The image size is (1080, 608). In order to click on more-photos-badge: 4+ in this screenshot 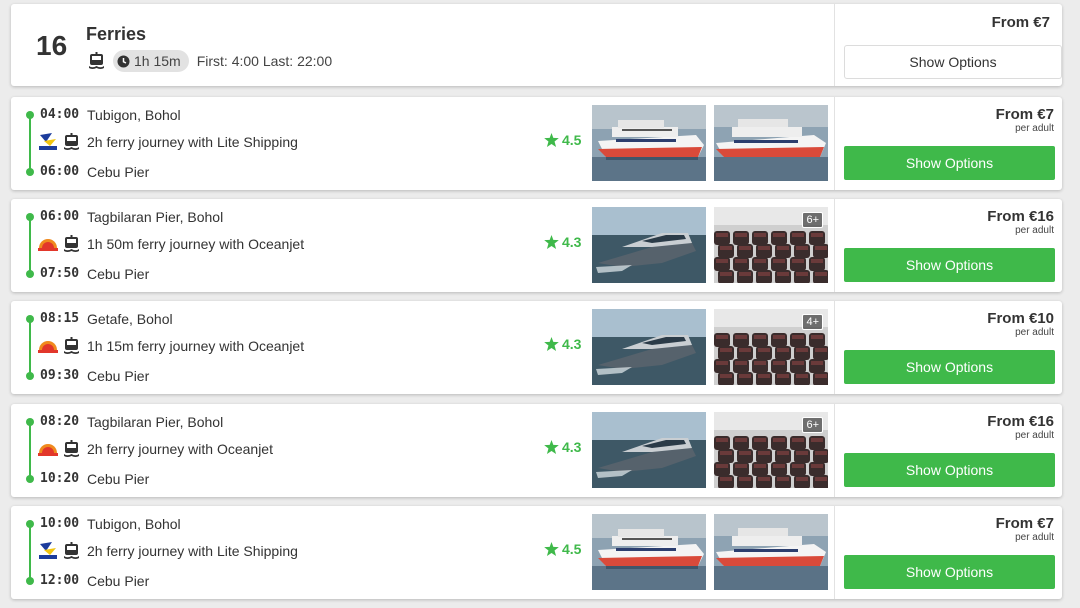, I will do `click(812, 322)`.